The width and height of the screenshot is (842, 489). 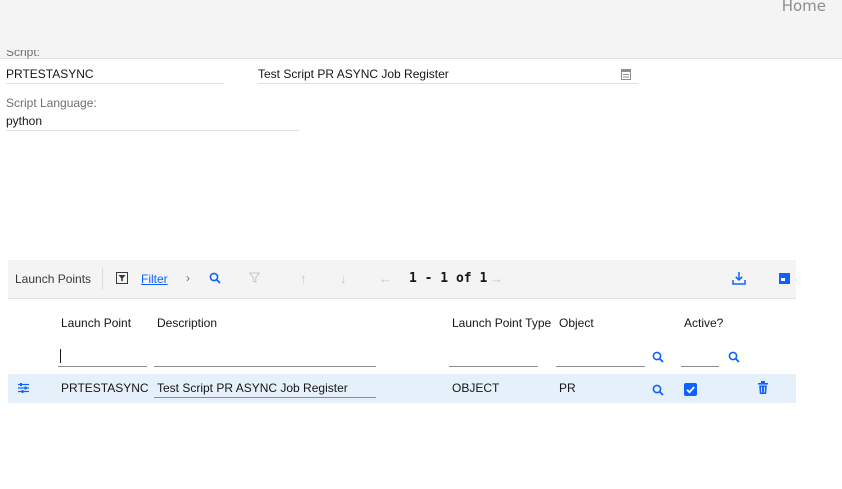 I want to click on text-cursor, so click(x=60, y=356).